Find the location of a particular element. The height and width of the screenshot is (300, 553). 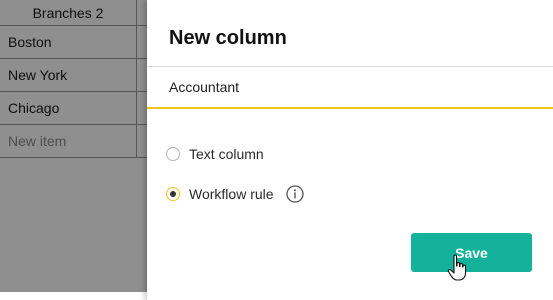

workflow-rule-option: Workflow rule is located at coordinates (235, 194).